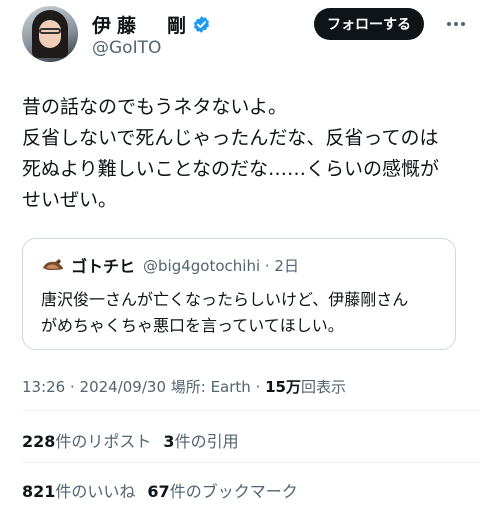 The height and width of the screenshot is (508, 480). What do you see at coordinates (225, 299) in the screenshot?
I see `quote-line: 唐沢俊一さんが亡くなったらしいけど、伊藤剛さん` at bounding box center [225, 299].